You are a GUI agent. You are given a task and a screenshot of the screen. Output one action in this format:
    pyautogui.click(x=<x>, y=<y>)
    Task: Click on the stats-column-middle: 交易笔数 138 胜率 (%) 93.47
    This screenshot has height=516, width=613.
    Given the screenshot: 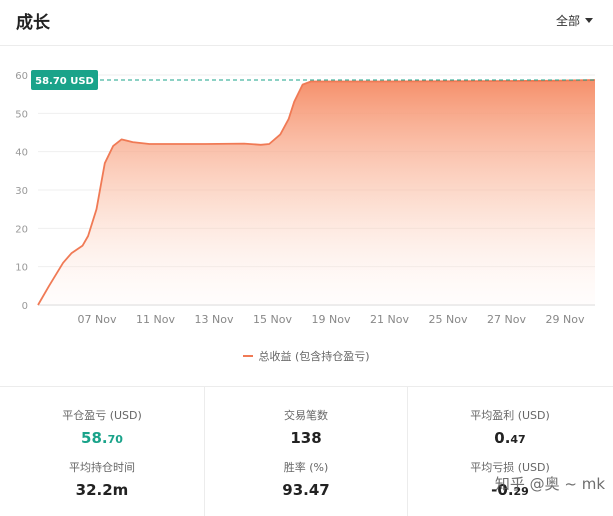 What is the action you would take?
    pyautogui.click(x=306, y=451)
    